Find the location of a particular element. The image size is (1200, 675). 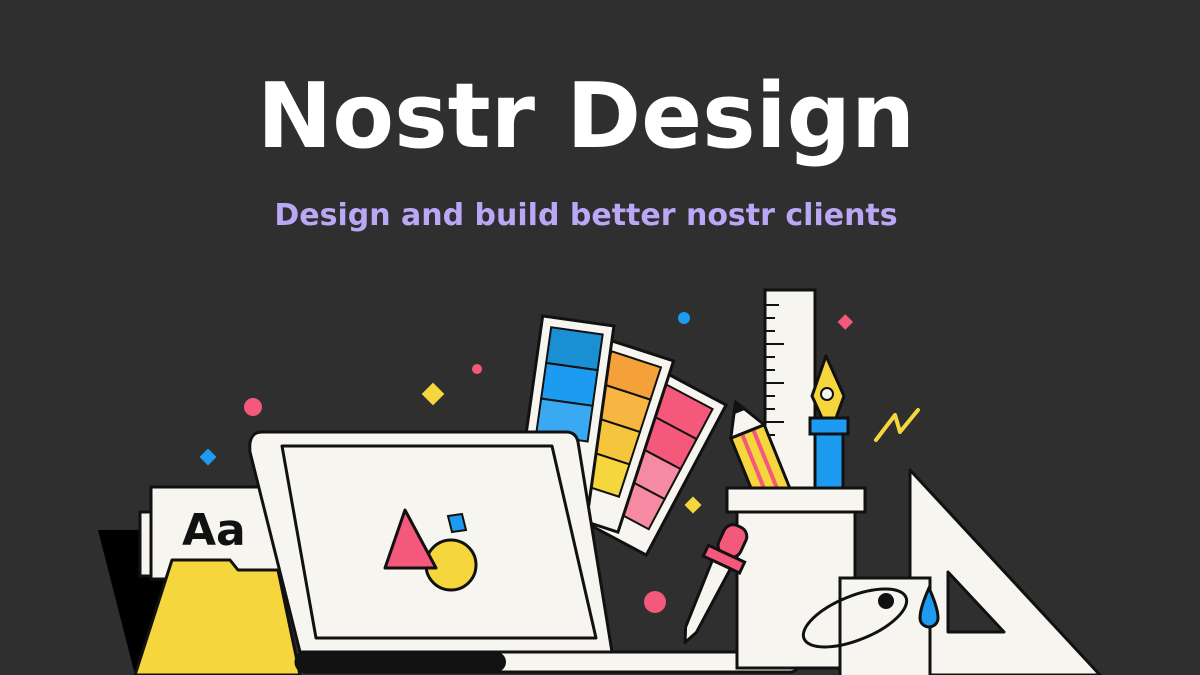

blue-dot-icon is located at coordinates (684, 318).